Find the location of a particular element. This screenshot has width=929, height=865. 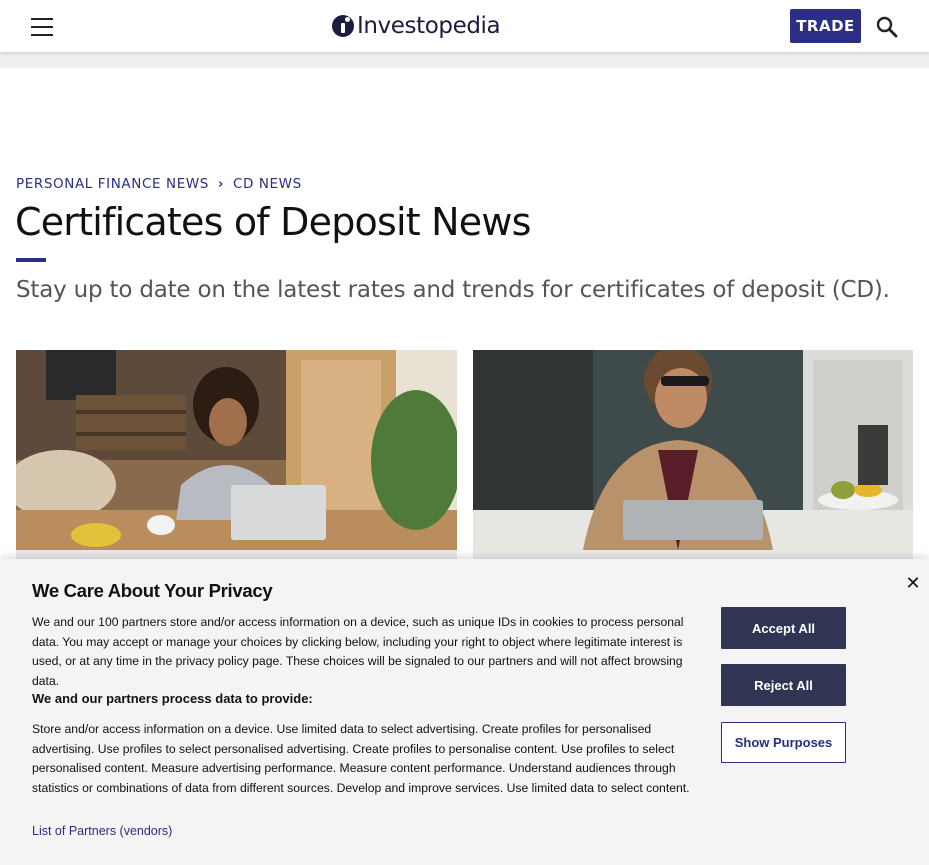

page-title: Certificates of Deposit News is located at coordinates (273, 222).